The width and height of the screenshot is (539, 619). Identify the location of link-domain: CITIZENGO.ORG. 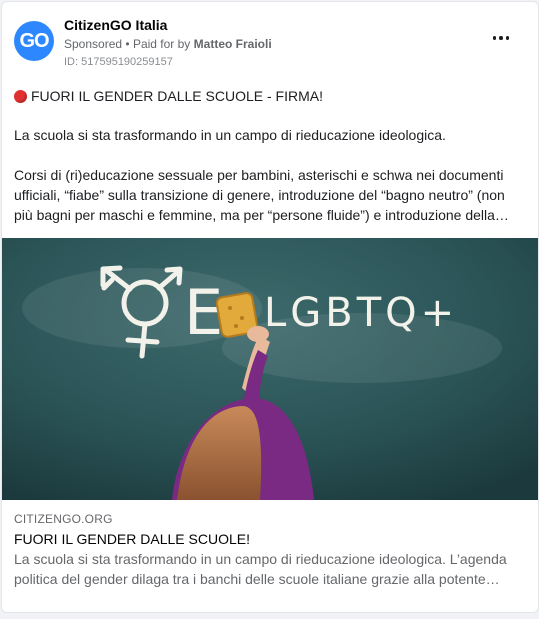
(63, 519).